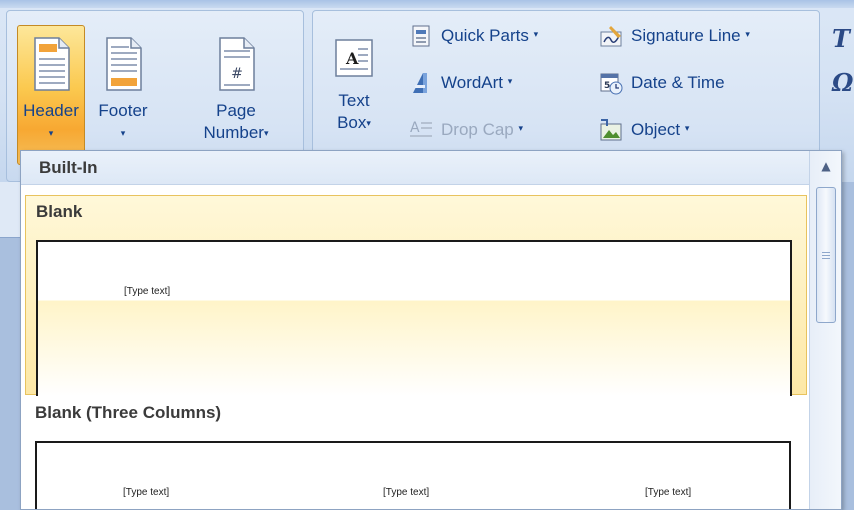 This screenshot has width=854, height=510. I want to click on object-button: Object ▾, so click(644, 130).